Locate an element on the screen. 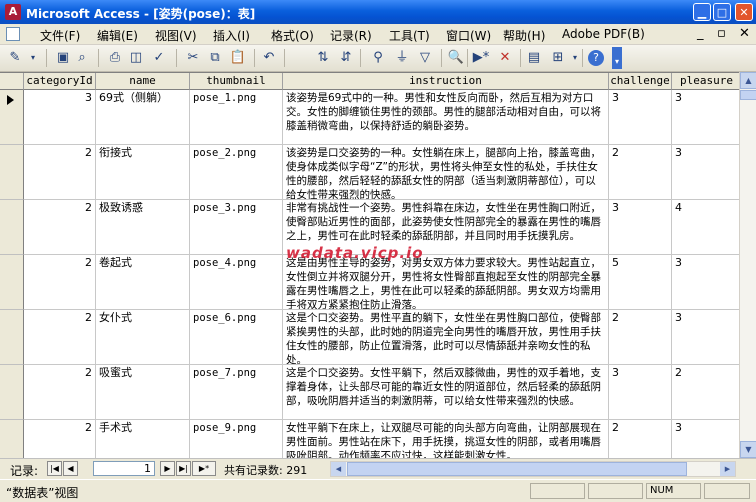 The width and height of the screenshot is (756, 502). maximize-button: □ is located at coordinates (722, 12).